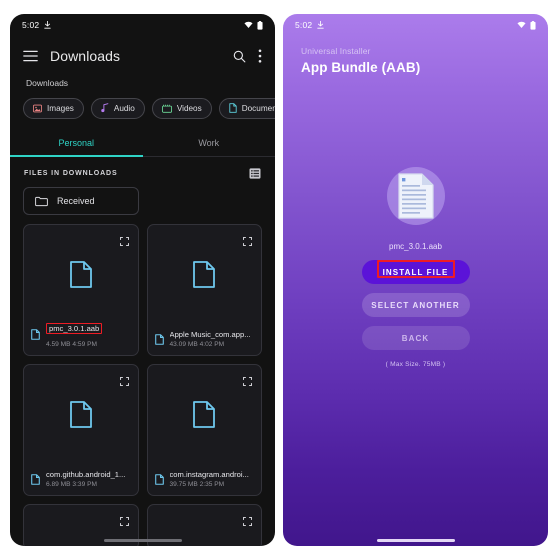  I want to click on filter-chip-documents: Documents, so click(246, 108).